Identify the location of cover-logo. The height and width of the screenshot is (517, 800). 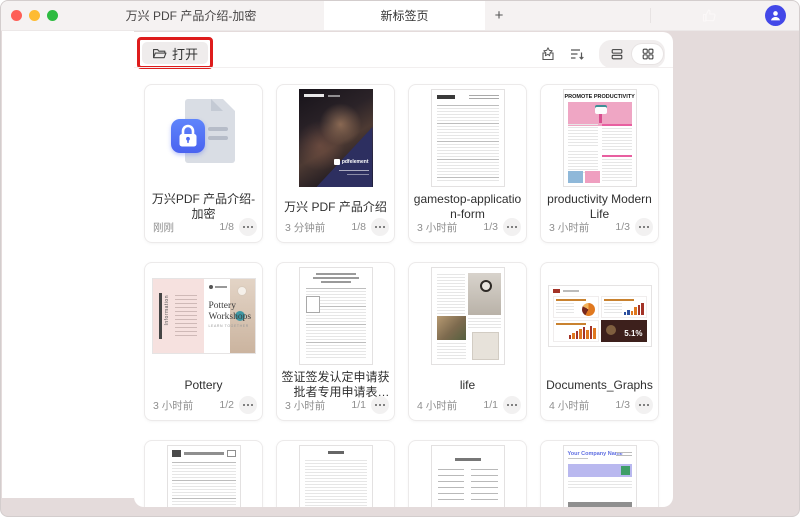
(321, 95).